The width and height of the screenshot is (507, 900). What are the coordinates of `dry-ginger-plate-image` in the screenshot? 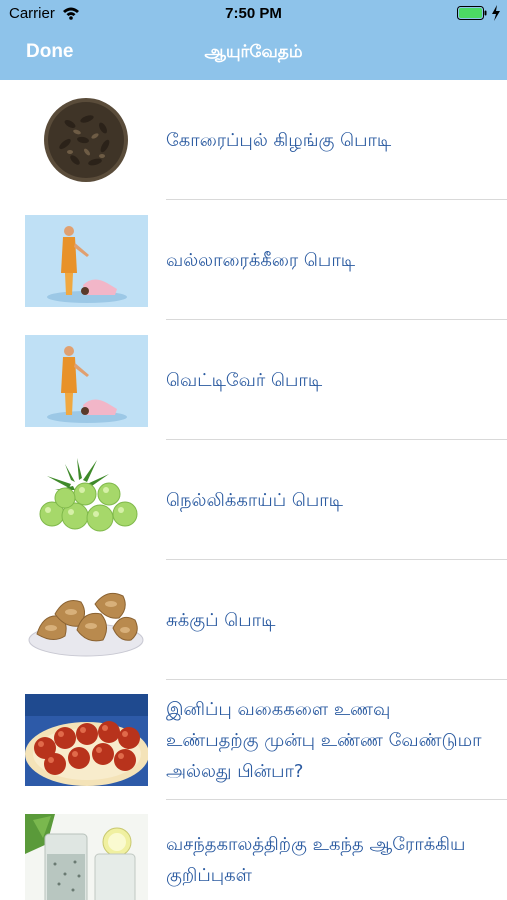 It's located at (86, 620).